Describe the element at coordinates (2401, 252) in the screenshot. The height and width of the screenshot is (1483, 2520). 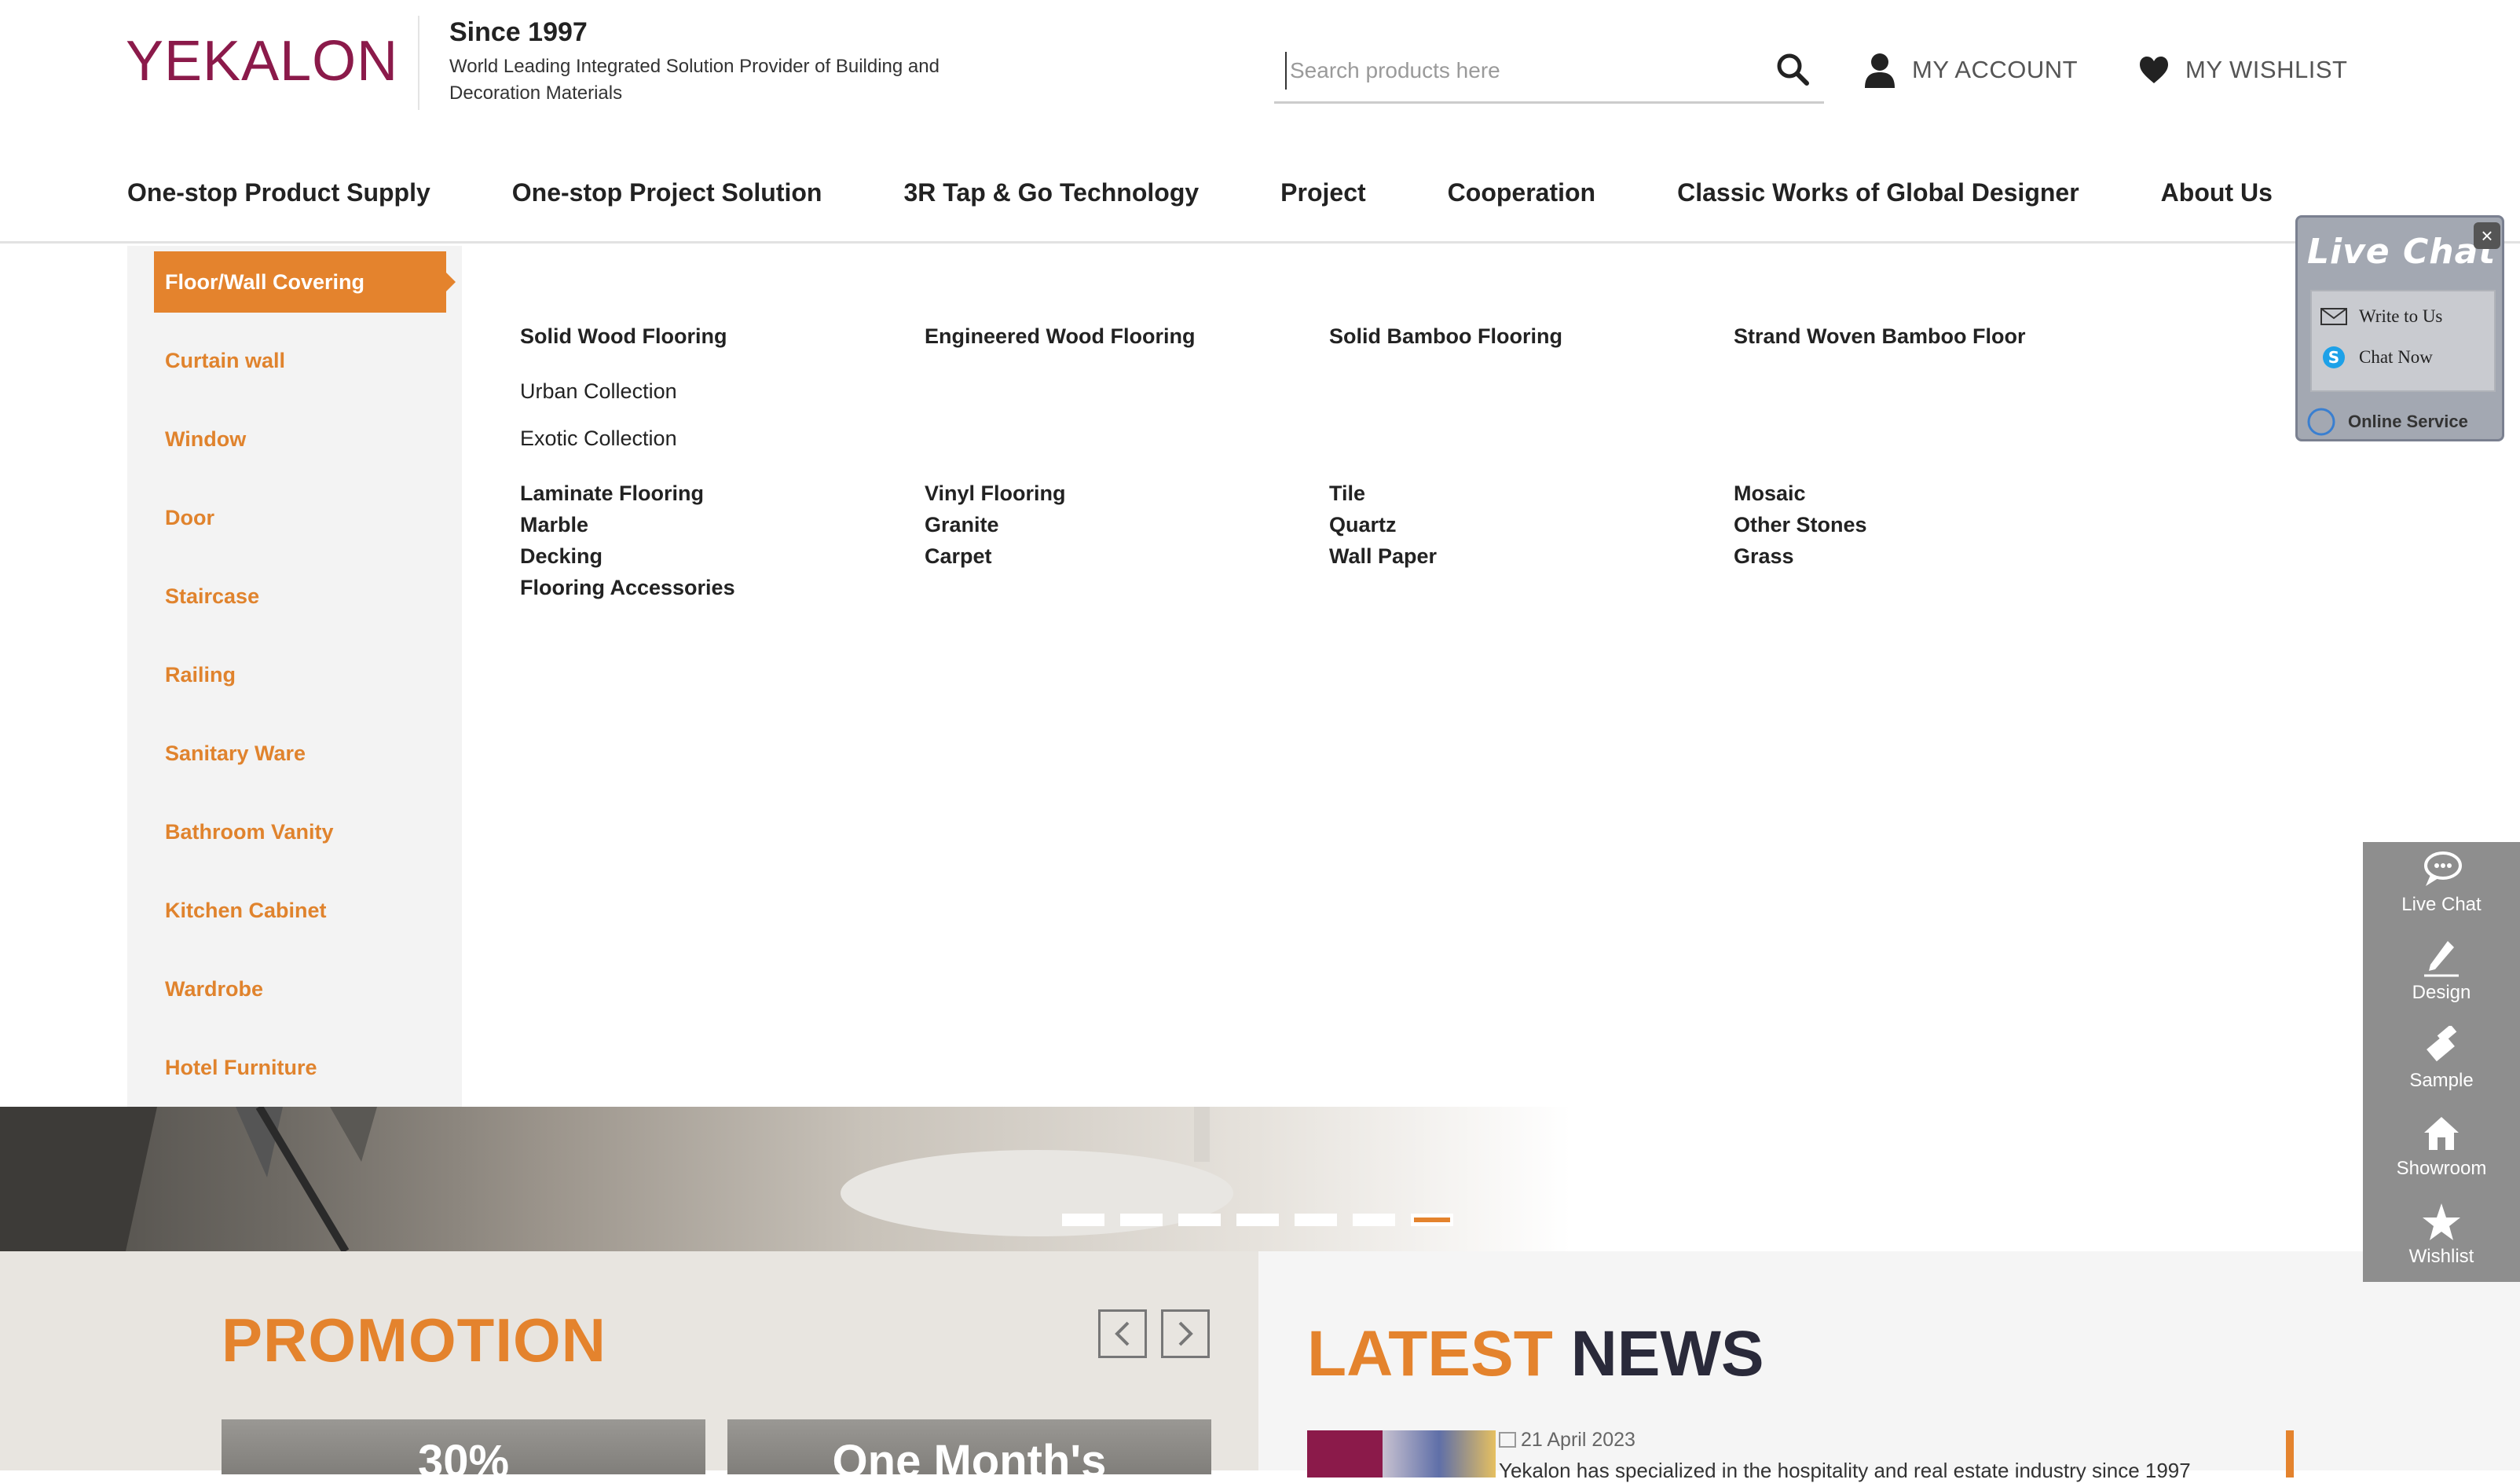
I see `live-chat-title: Live Chat` at that location.